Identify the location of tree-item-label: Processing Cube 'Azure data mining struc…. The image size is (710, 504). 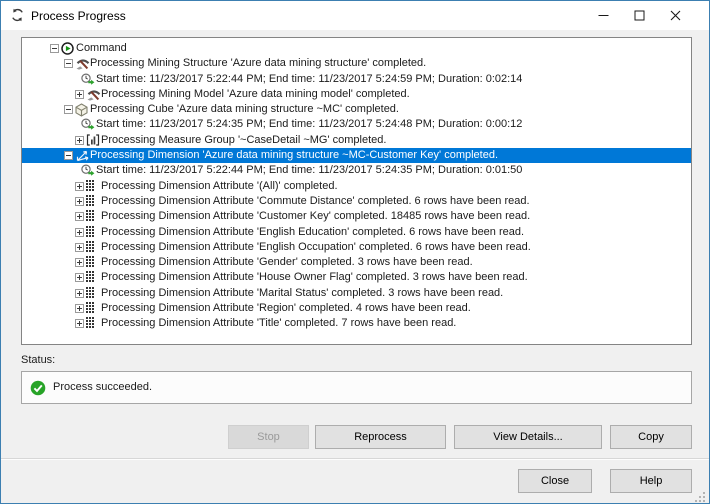
(244, 109).